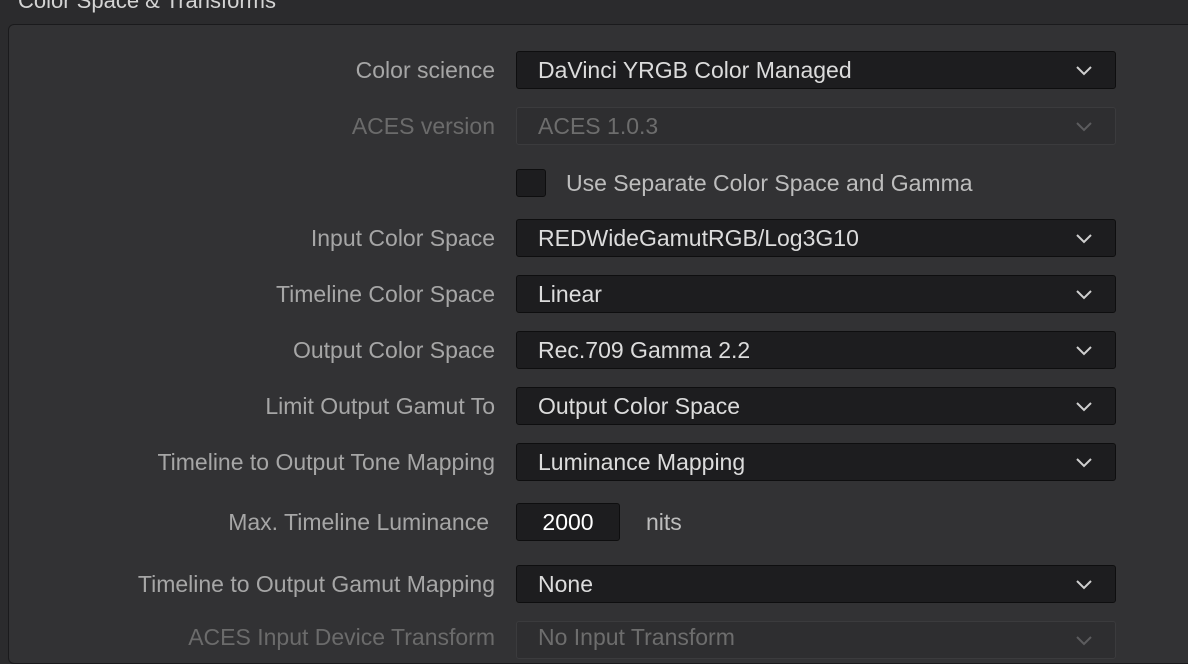 The image size is (1188, 664). What do you see at coordinates (565, 584) in the screenshot?
I see `gamut-mapping-value: None` at bounding box center [565, 584].